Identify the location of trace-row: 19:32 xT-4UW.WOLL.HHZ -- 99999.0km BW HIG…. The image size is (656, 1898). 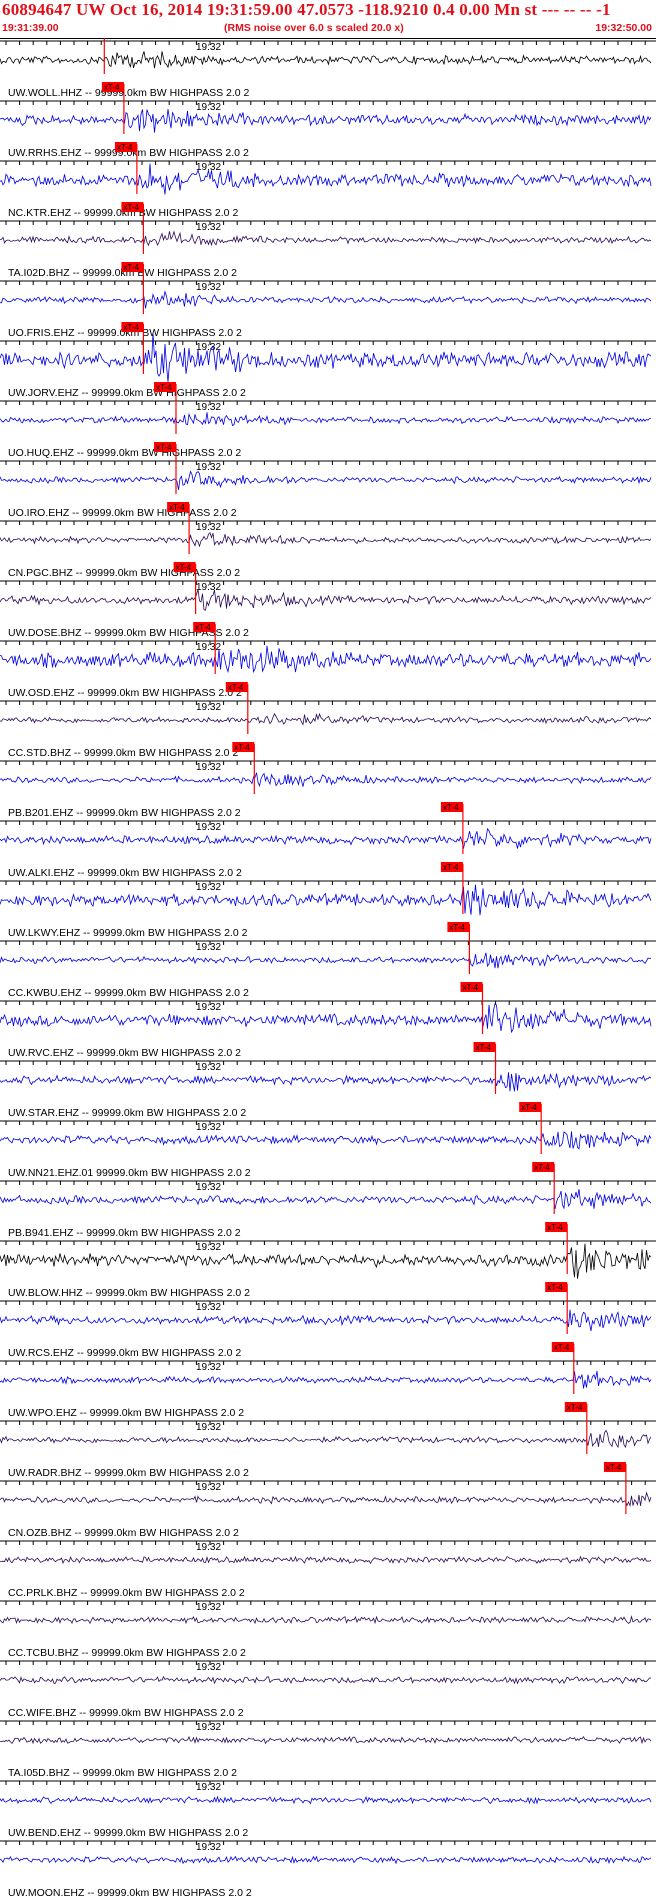
(328, 68).